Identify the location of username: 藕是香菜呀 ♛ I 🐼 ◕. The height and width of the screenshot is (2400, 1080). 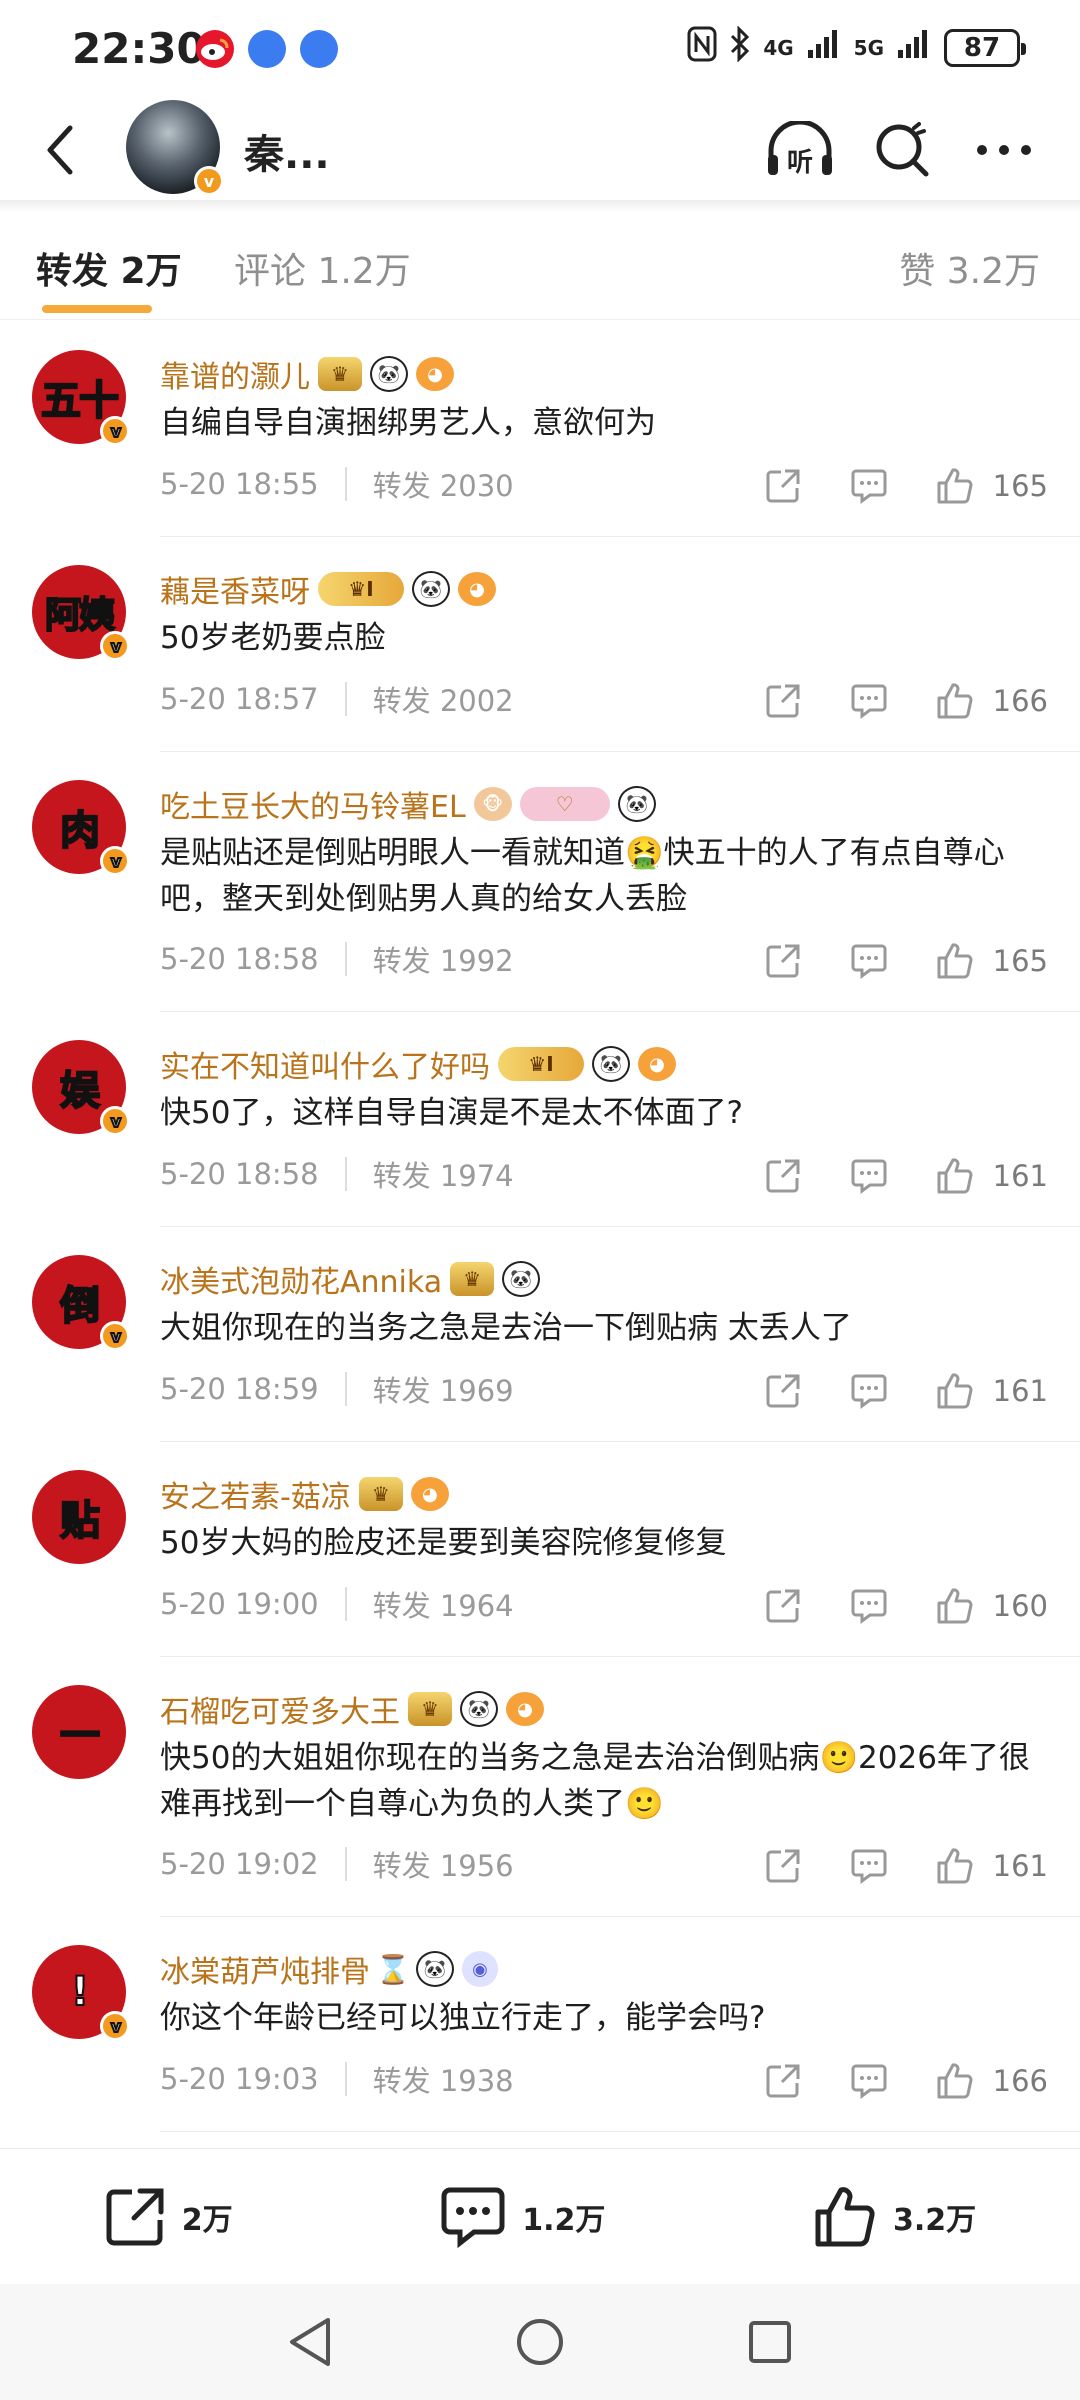
(328, 589).